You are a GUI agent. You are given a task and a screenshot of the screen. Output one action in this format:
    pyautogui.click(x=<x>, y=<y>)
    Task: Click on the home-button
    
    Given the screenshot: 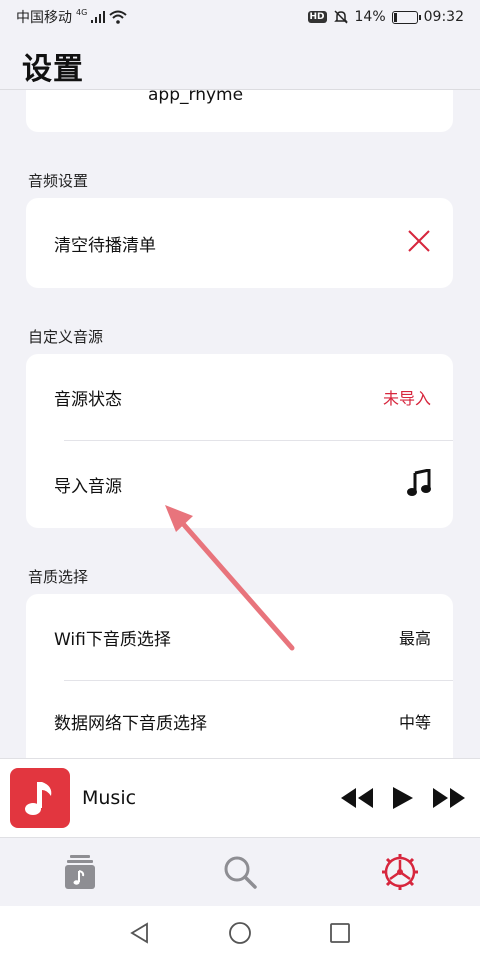 What is the action you would take?
    pyautogui.click(x=240, y=933)
    